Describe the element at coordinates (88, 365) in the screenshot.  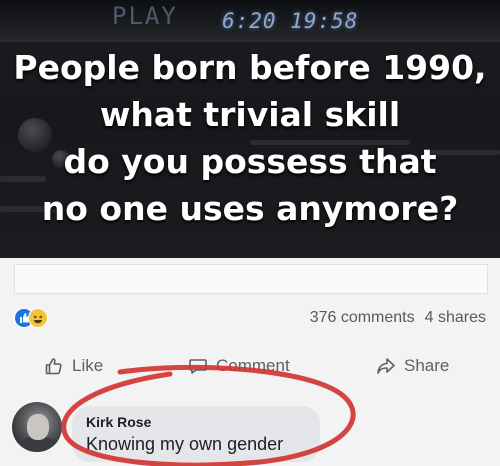
I see `like-label: Like` at that location.